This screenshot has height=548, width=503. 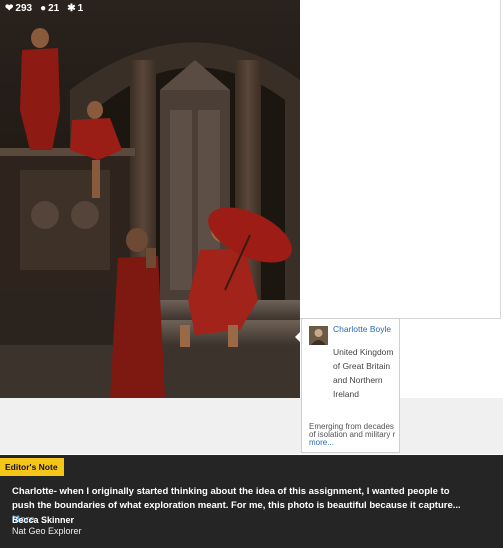 I want to click on avatar-image, so click(x=318, y=335).